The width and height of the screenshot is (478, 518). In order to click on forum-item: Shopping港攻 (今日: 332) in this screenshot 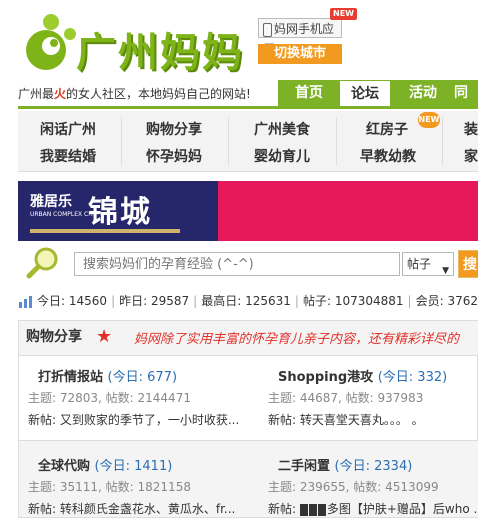, I will do `click(362, 375)`.